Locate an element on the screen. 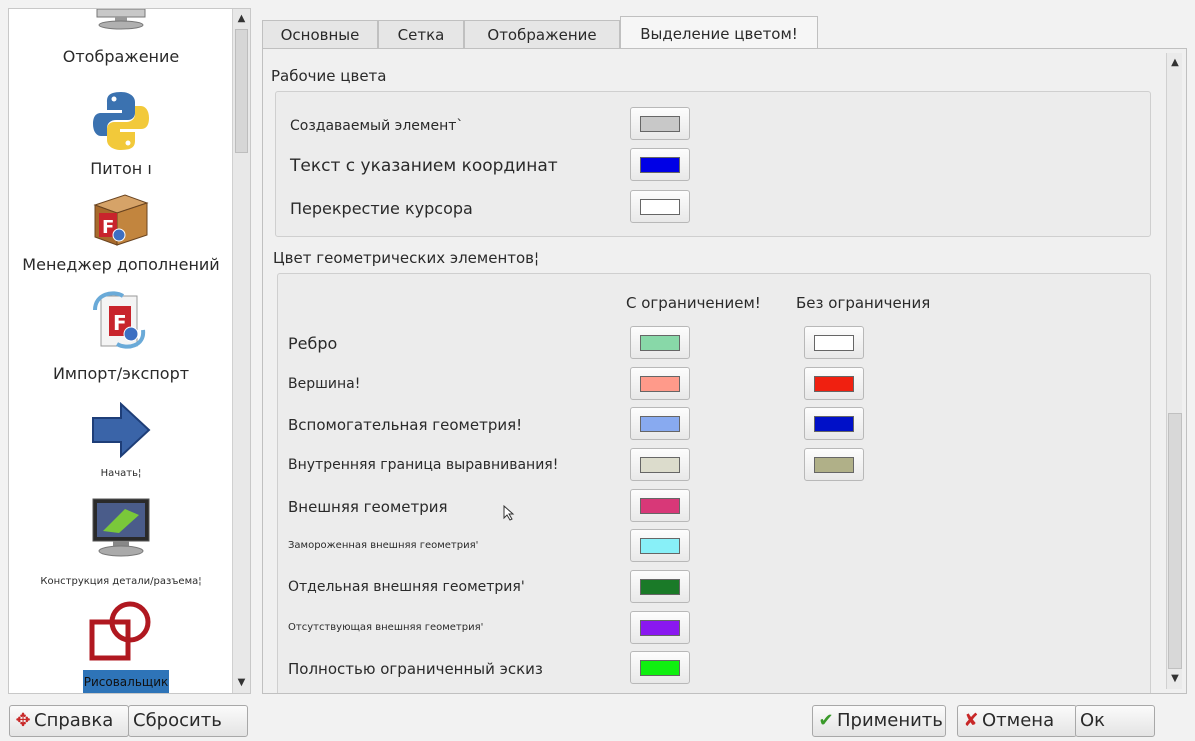 This screenshot has width=1195, height=741. ok-label: Ок is located at coordinates (1093, 720).